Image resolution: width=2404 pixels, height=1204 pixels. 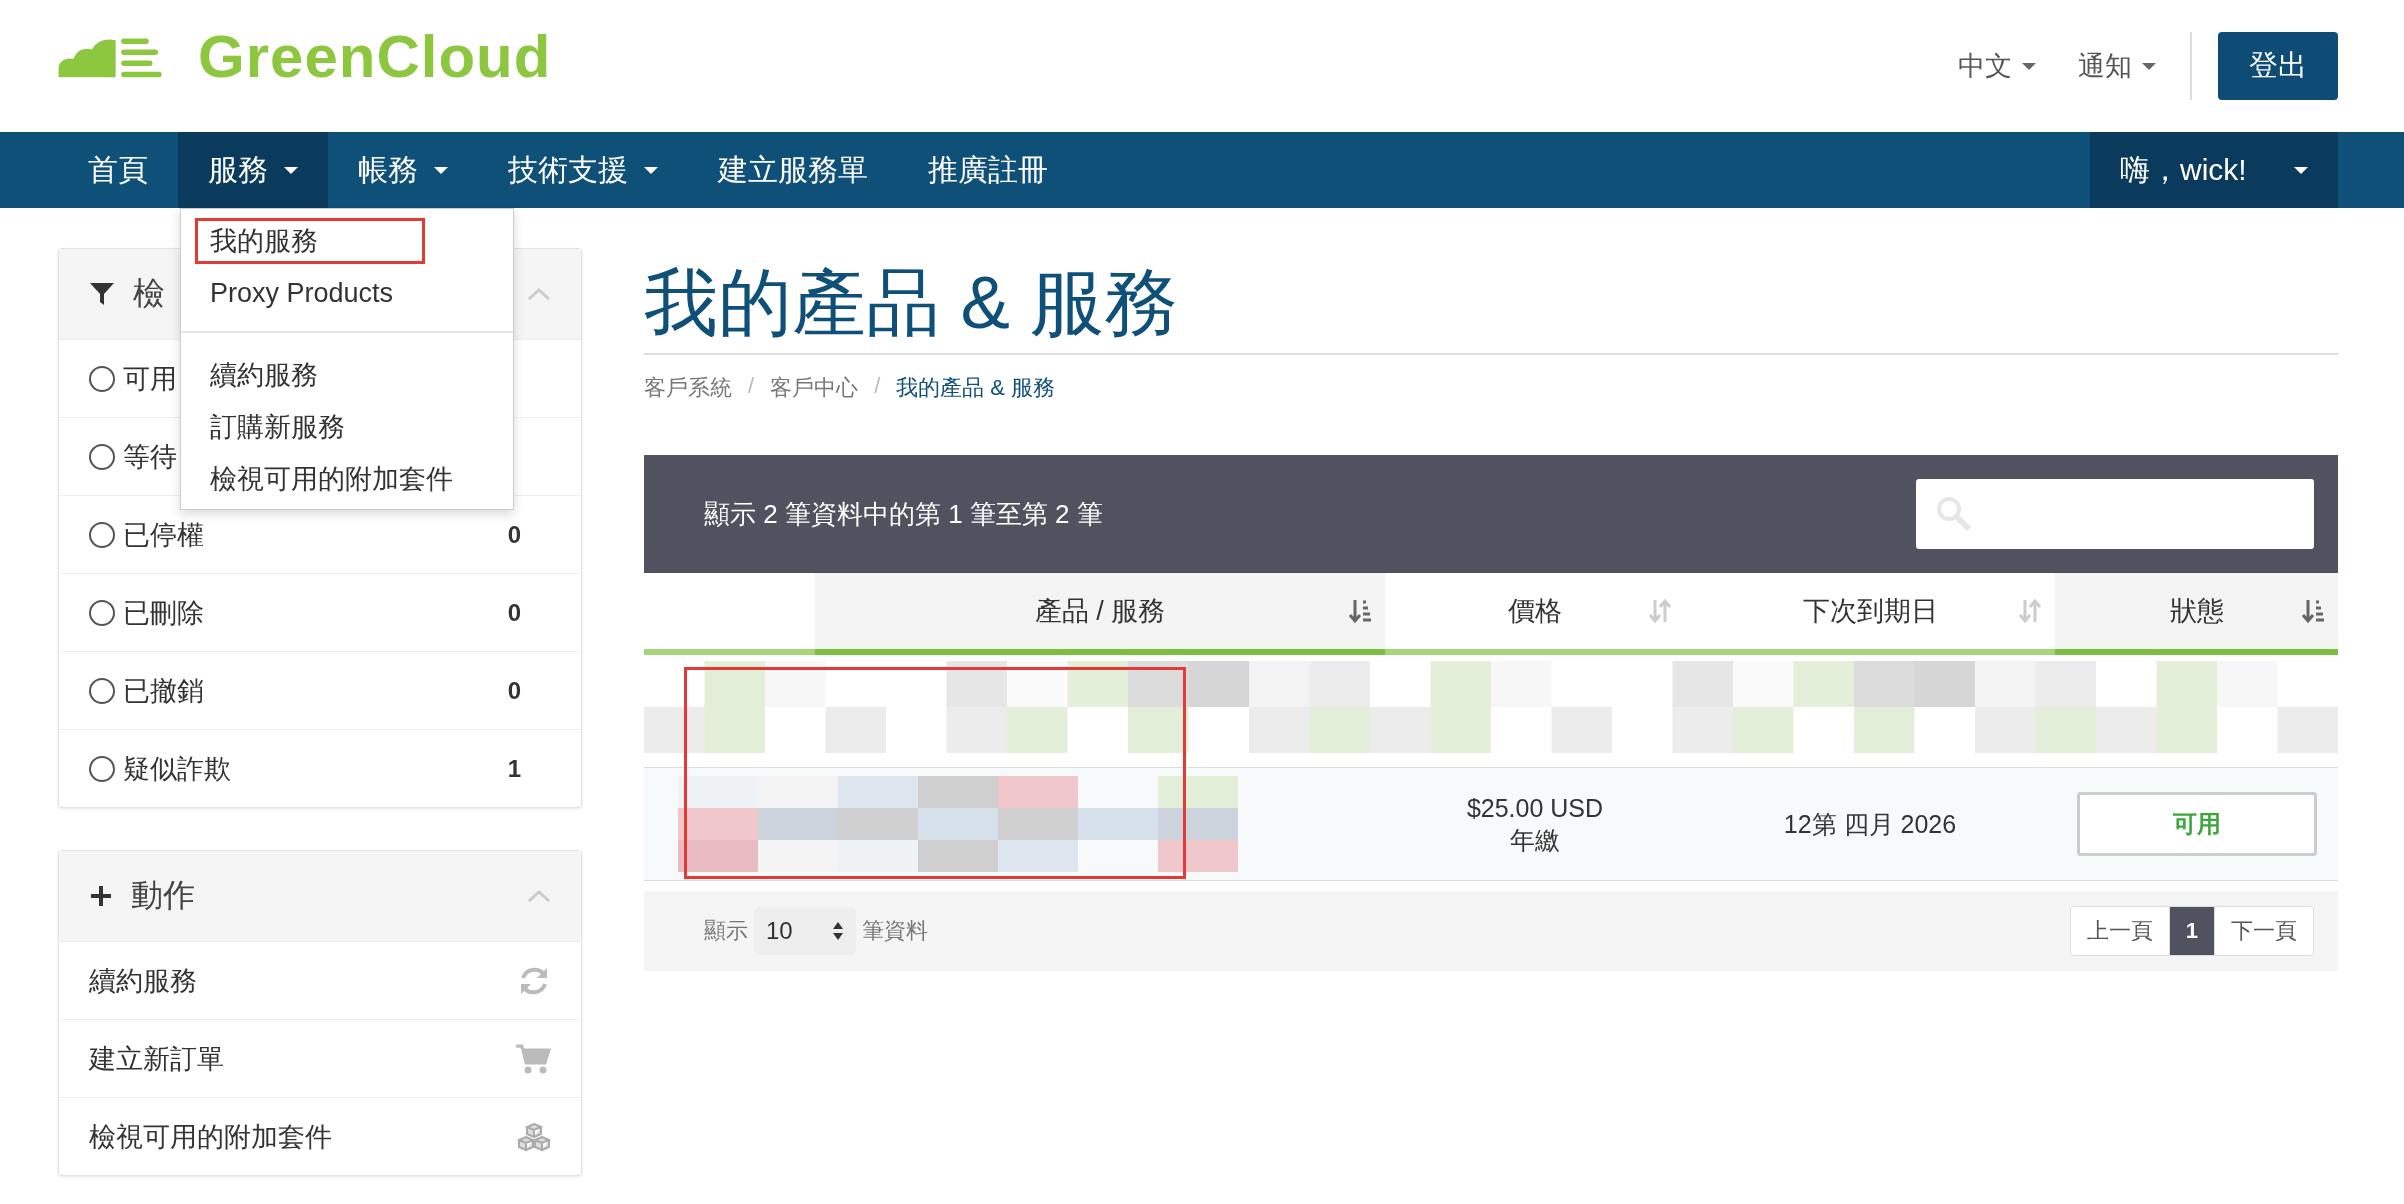 What do you see at coordinates (2117, 66) in the screenshot?
I see `language-menu: 通知` at bounding box center [2117, 66].